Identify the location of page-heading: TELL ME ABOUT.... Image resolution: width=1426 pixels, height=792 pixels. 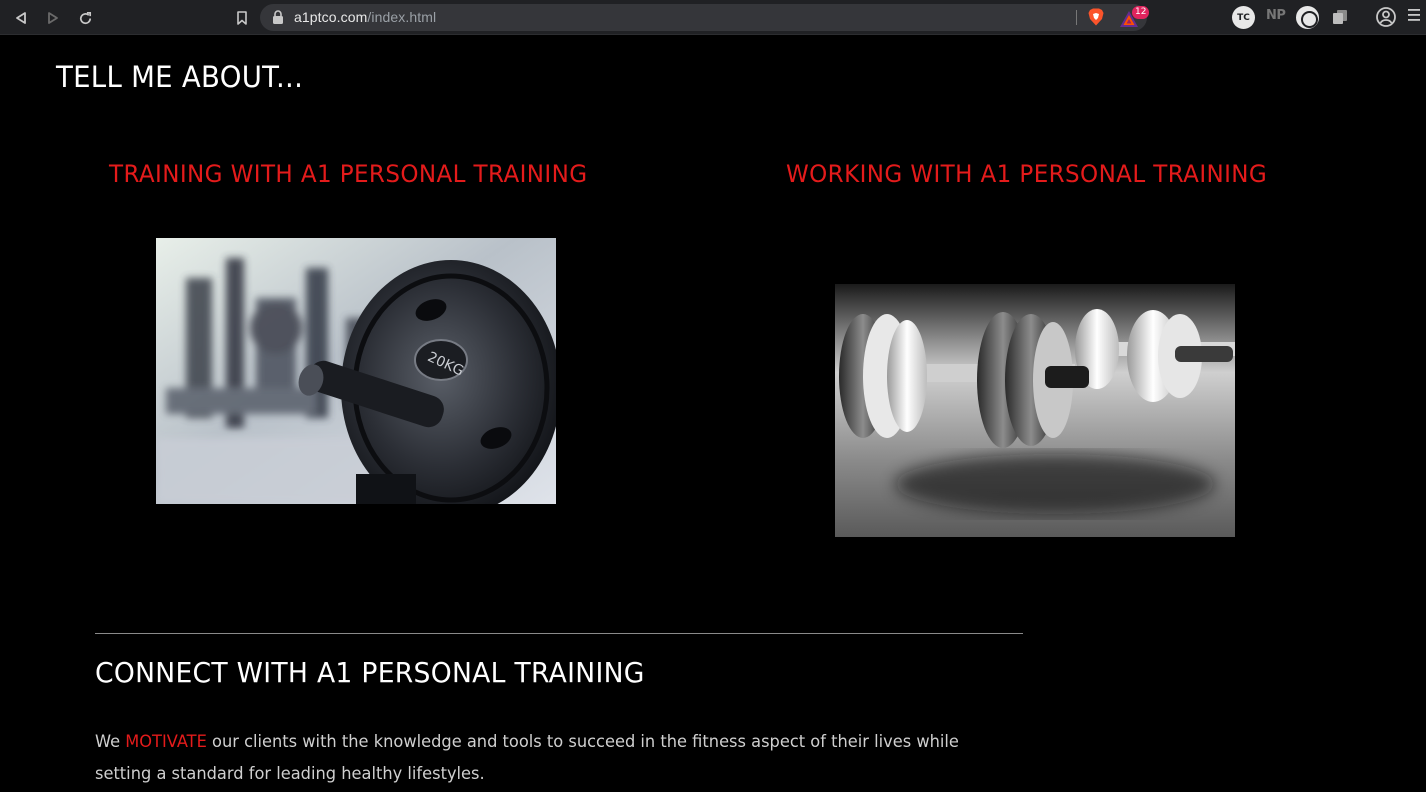
(180, 77).